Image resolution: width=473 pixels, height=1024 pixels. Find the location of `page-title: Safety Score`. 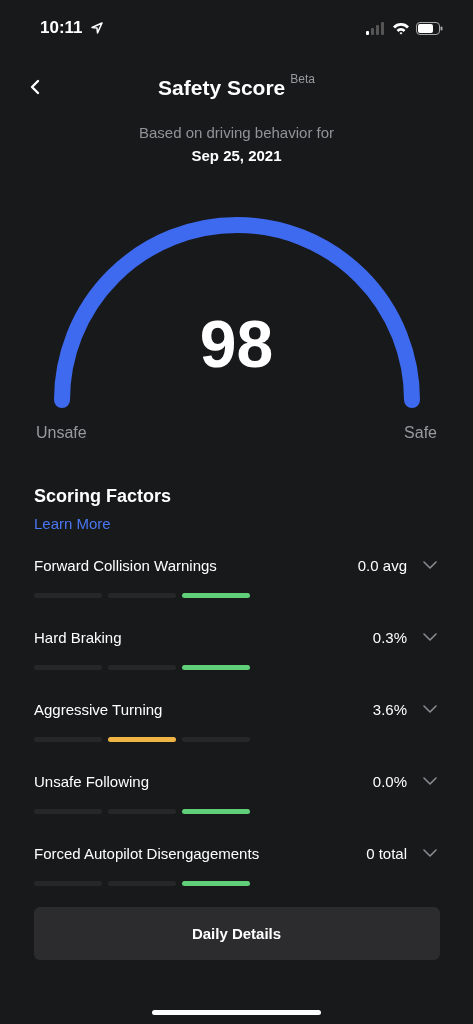

page-title: Safety Score is located at coordinates (222, 88).